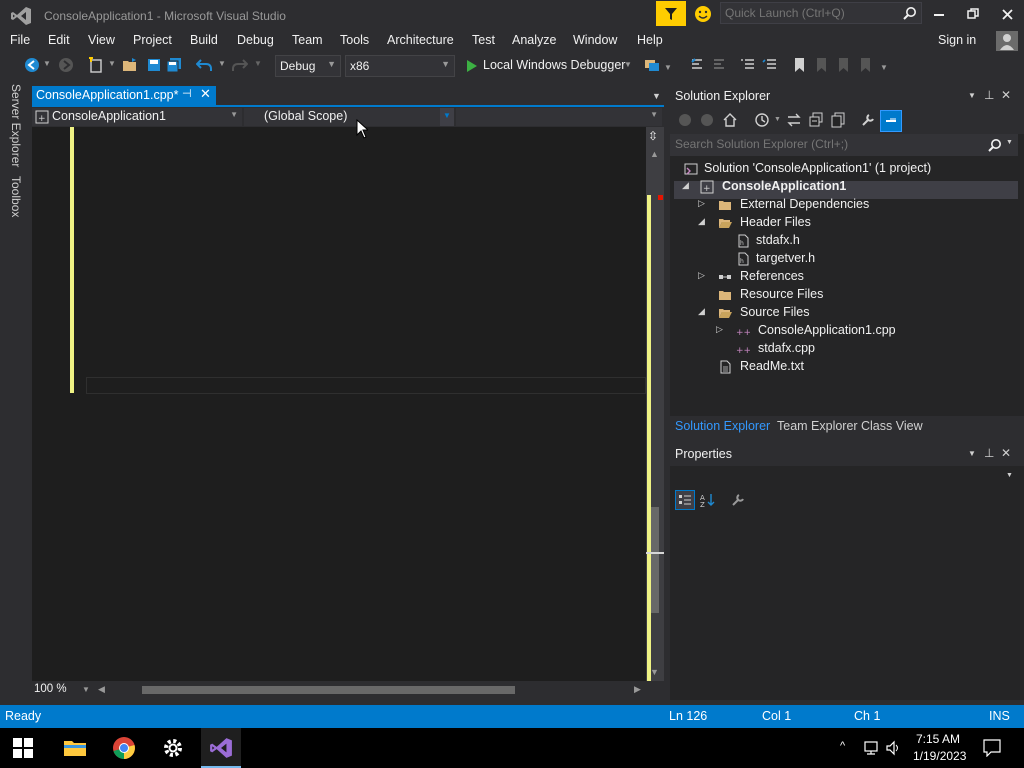 The width and height of the screenshot is (1024, 768). I want to click on server-explorer-tab: Server Explorer, so click(16, 125).